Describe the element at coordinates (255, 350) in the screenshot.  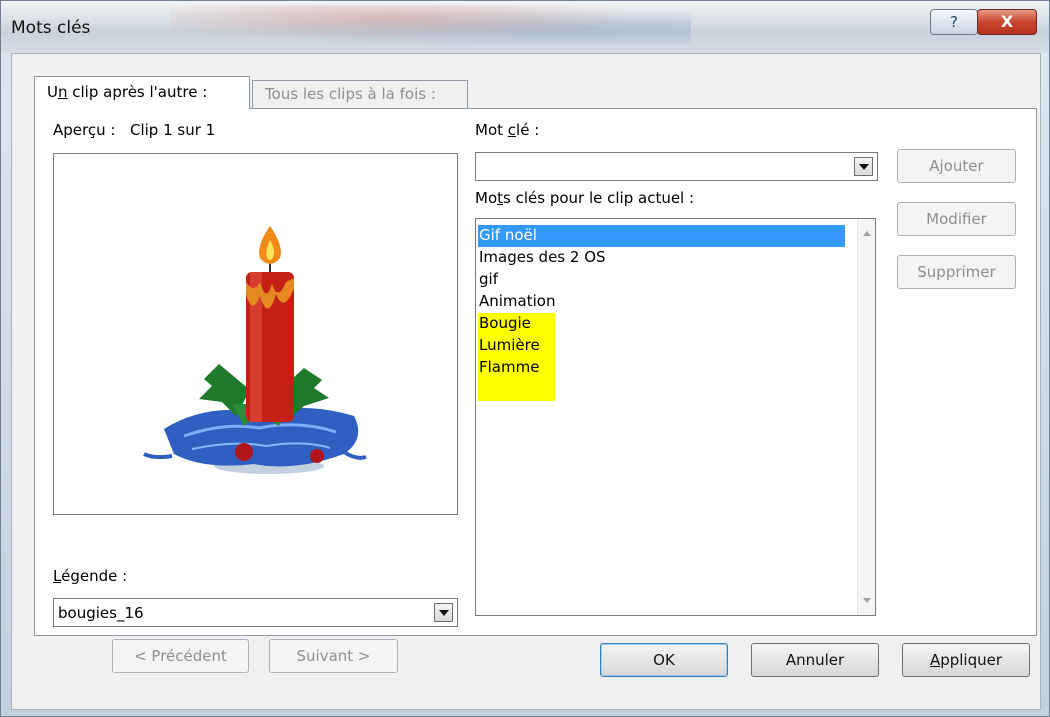
I see `candle-image` at that location.